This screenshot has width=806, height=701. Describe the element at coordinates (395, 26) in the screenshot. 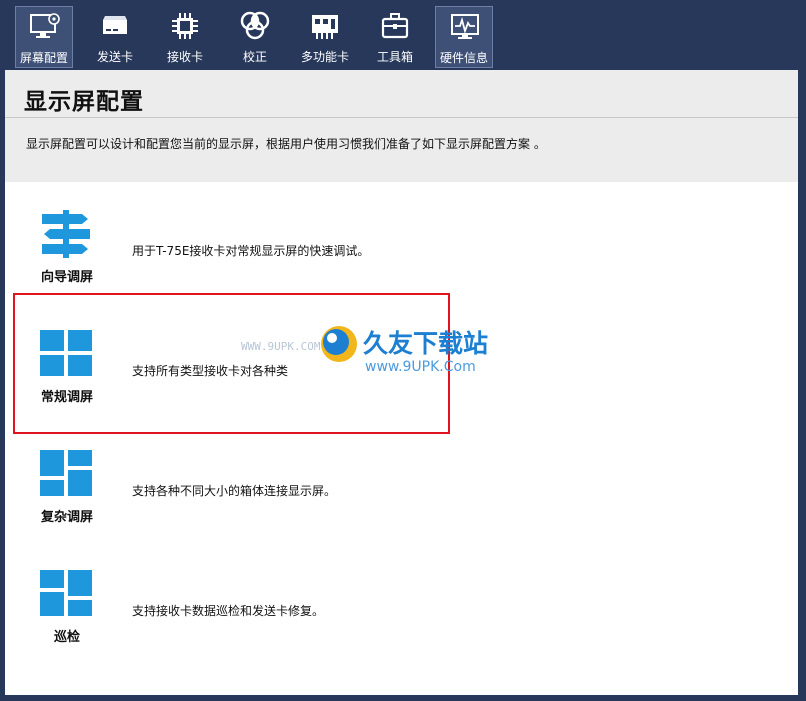

I see `toolbox-icon` at that location.